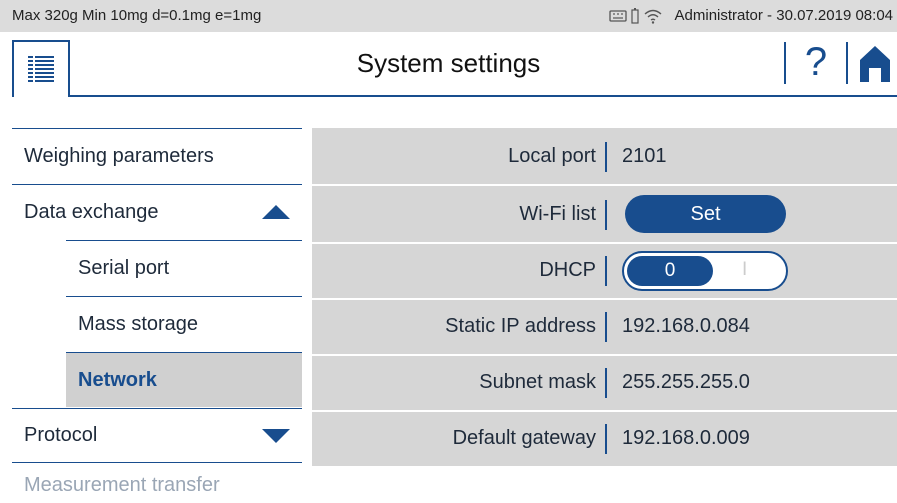 The image size is (897, 503). I want to click on dhcp-toggle: 0 I, so click(705, 271).